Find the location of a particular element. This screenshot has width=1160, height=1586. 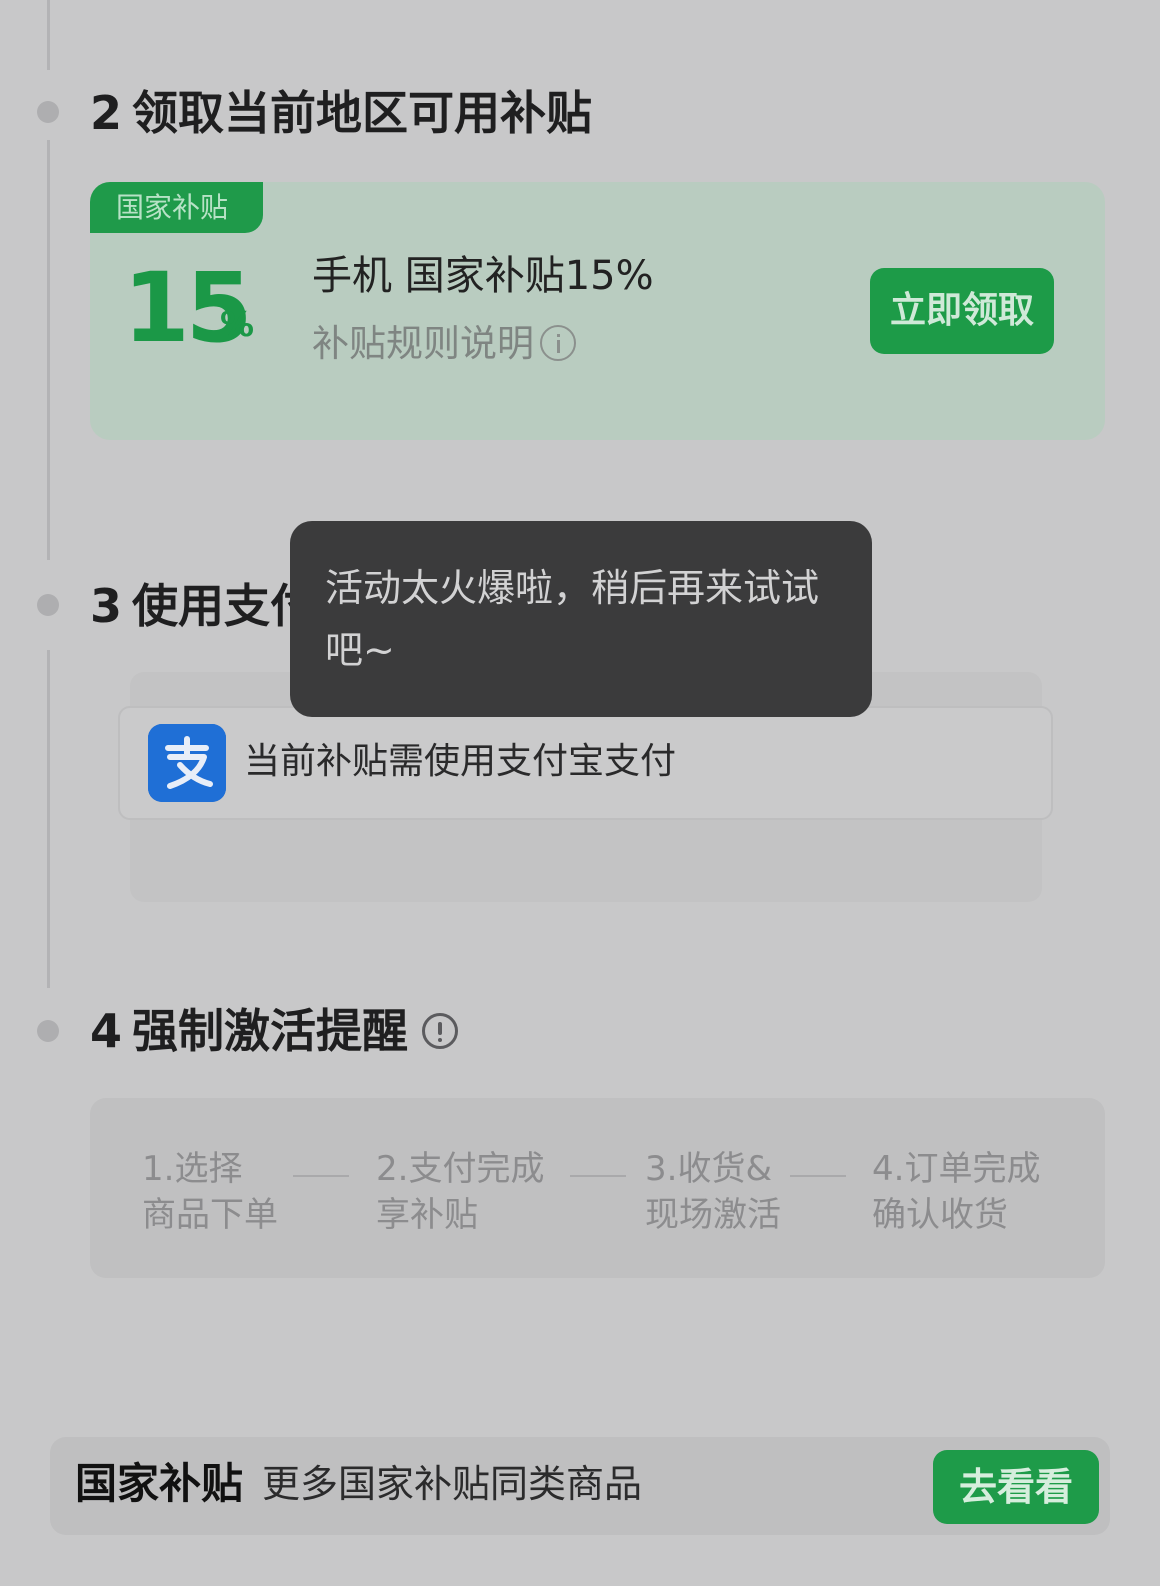

bottom-bar: 国家补贴 更多国家补贴同类商品 去看看 is located at coordinates (580, 1486).